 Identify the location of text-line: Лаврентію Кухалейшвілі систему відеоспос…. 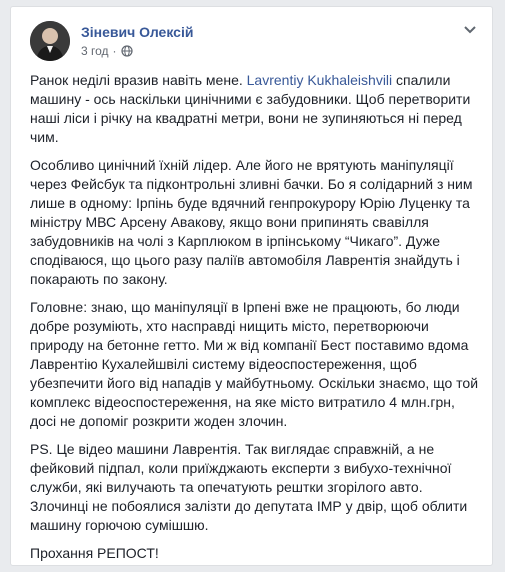
(223, 364).